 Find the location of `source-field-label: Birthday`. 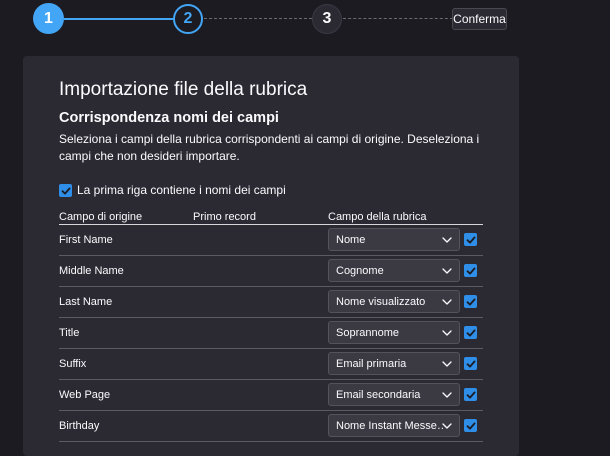

source-field-label: Birthday is located at coordinates (79, 426).